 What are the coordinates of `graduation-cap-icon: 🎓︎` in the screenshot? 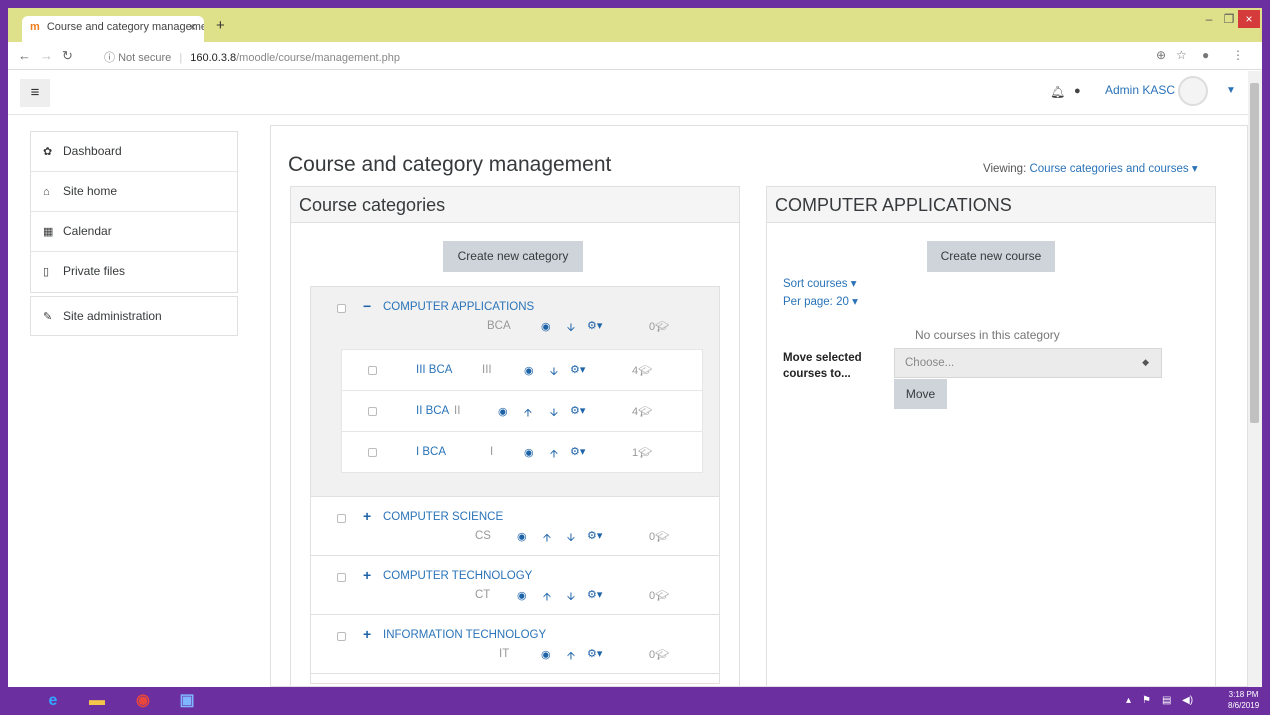 It's located at (662, 327).